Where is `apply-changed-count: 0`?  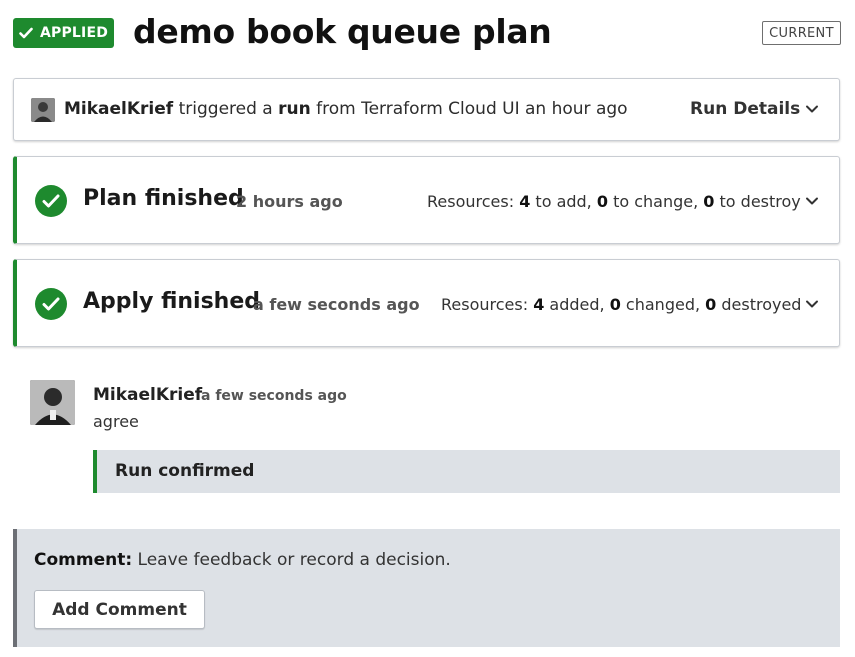
apply-changed-count: 0 is located at coordinates (615, 304).